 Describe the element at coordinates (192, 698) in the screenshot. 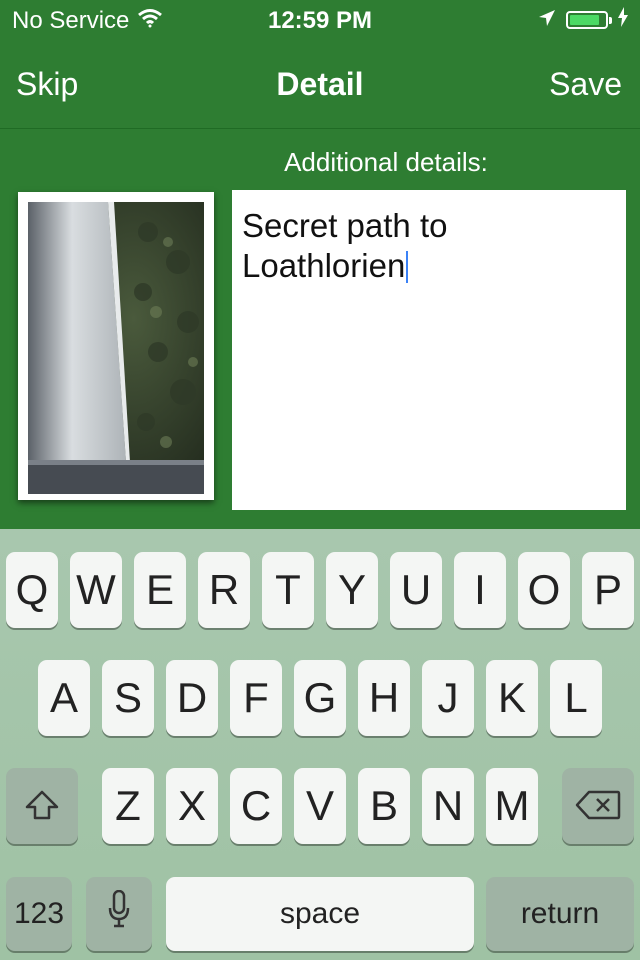

I see `key-d: D` at that location.